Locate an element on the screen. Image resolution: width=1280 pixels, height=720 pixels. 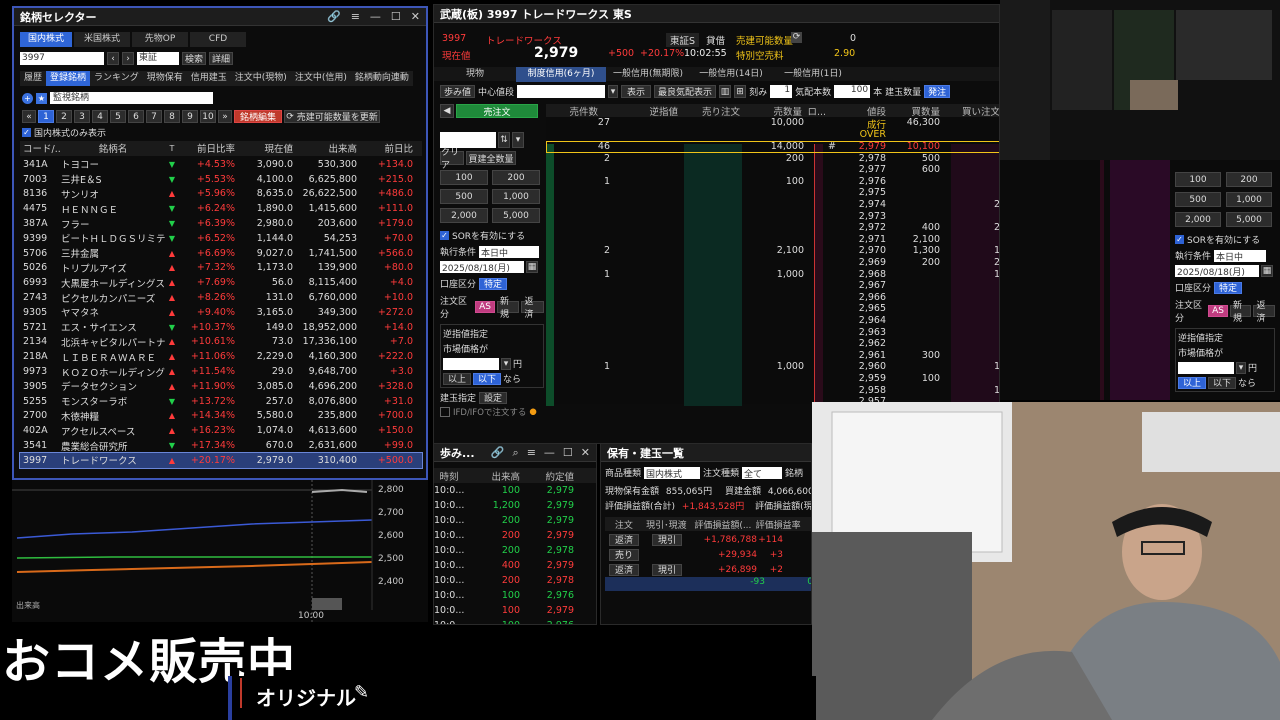
page-7: 7 is located at coordinates (154, 116).